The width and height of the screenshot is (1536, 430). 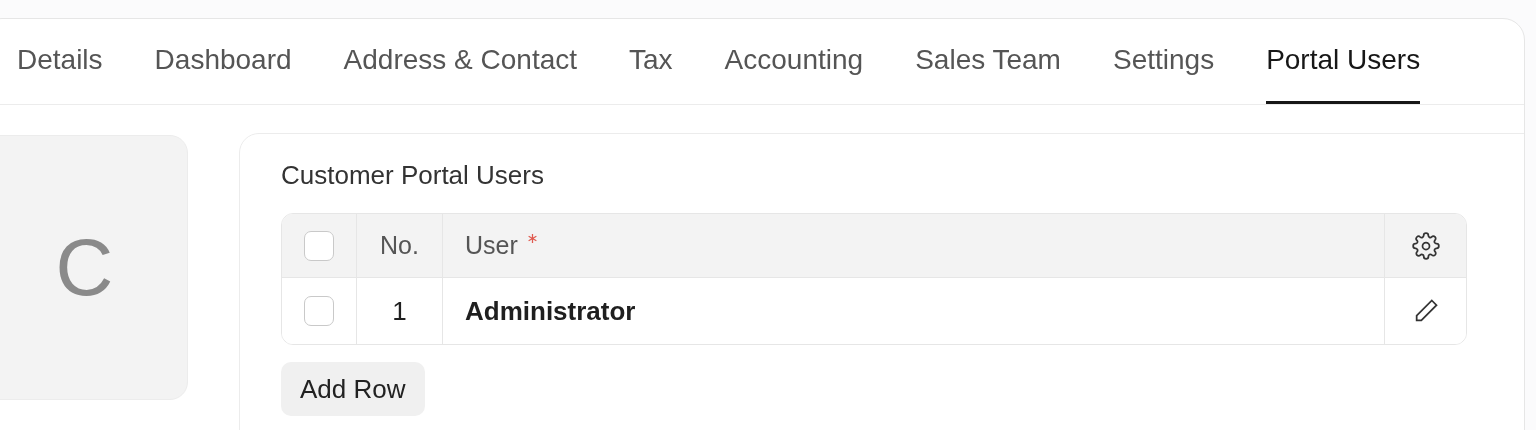 I want to click on settings-icon, so click(x=1425, y=245).